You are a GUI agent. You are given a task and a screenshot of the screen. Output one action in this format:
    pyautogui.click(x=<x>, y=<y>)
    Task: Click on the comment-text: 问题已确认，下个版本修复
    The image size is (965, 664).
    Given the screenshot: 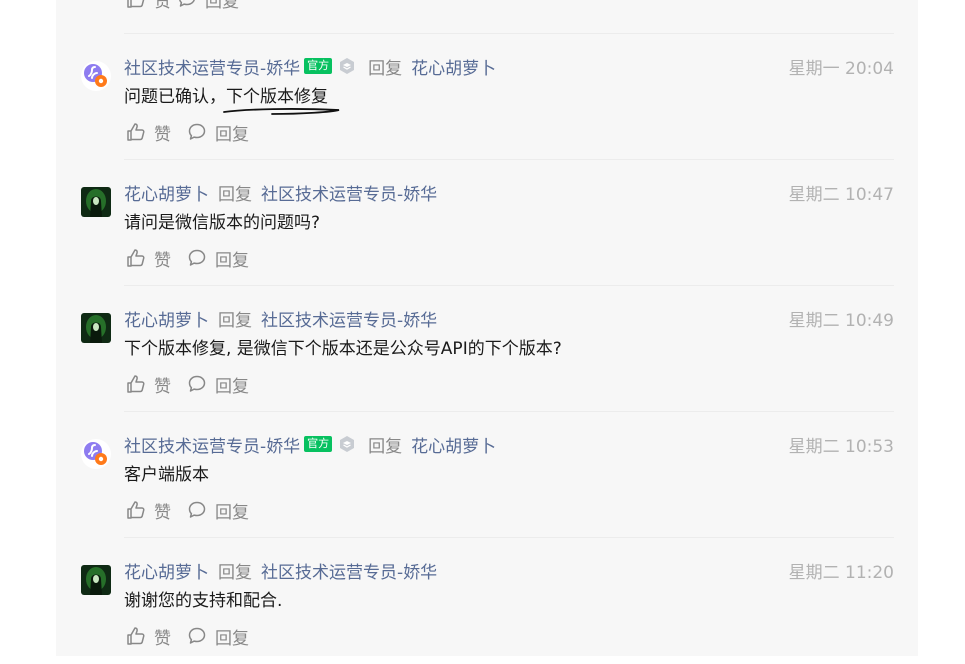 What is the action you would take?
    pyautogui.click(x=232, y=98)
    